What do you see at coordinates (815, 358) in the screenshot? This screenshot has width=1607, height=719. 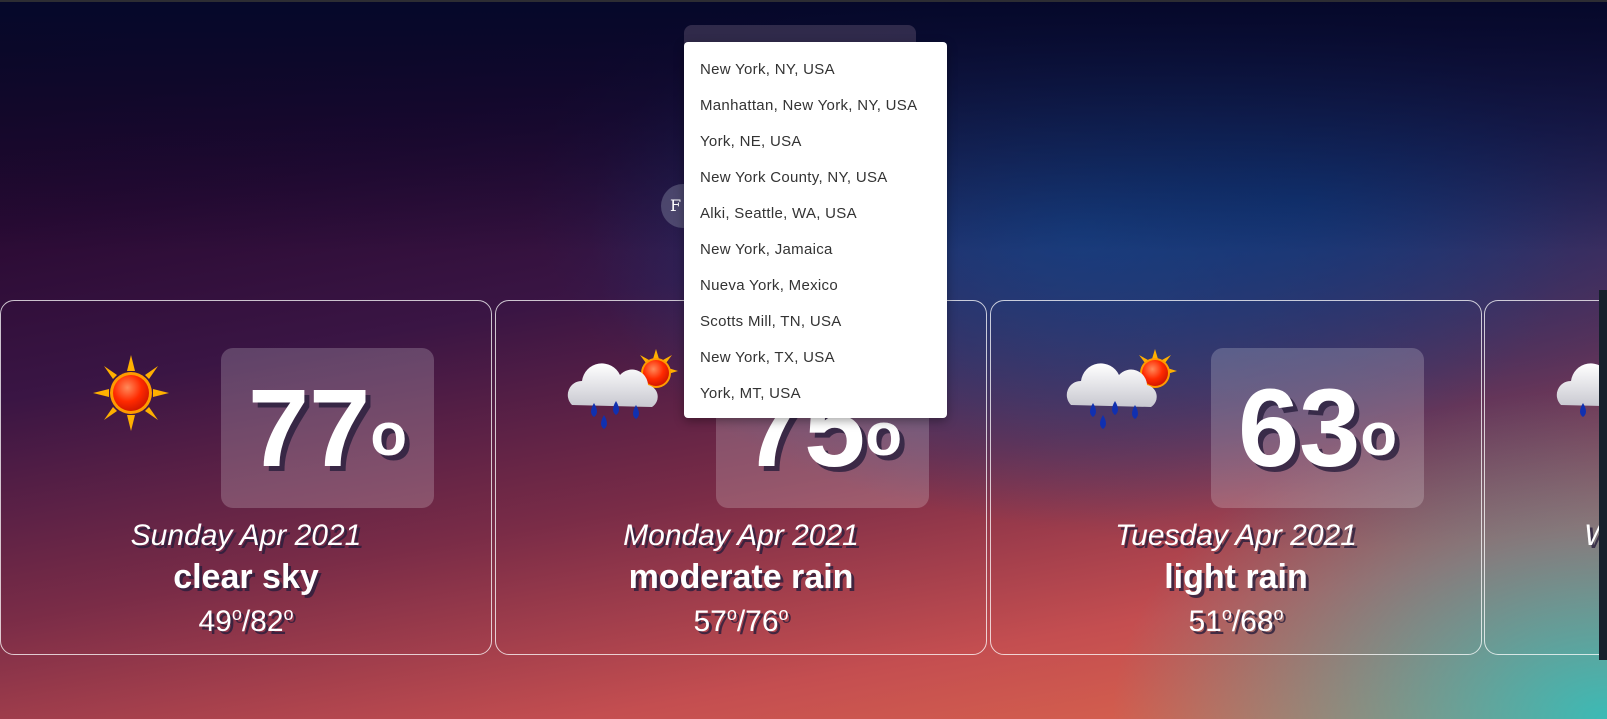 I see `suggestion-option: New York, TX, USA` at bounding box center [815, 358].